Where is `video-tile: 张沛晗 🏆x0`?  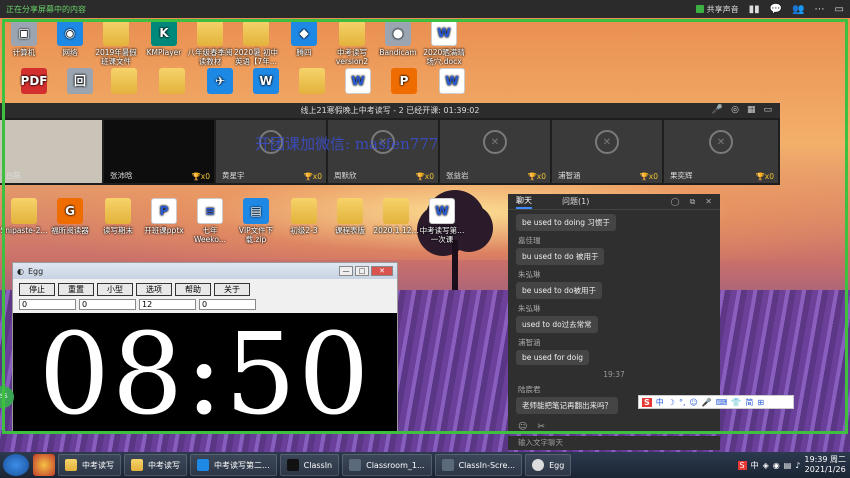
video-tile: 张沛晗 🏆x0 is located at coordinates (159, 151).